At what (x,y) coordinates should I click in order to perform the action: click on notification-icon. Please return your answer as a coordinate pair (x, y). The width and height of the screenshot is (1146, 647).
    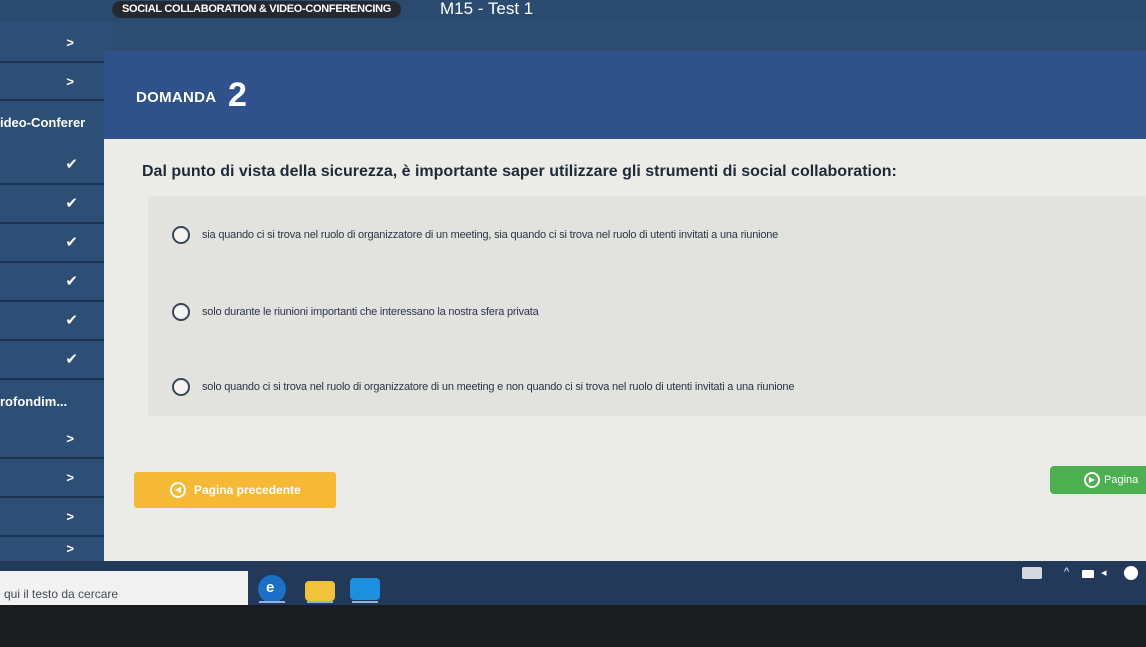
    Looking at the image, I should click on (1131, 573).